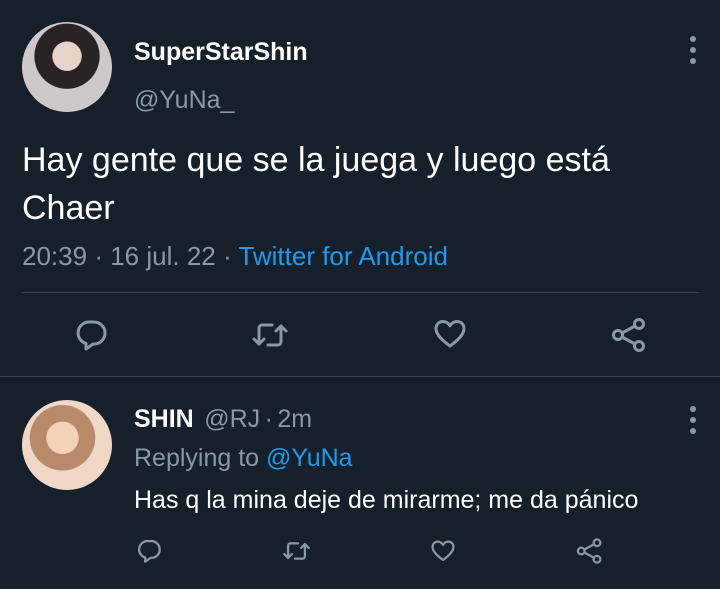 This screenshot has width=720, height=589. I want to click on tweet-source-link: Twitter for Android, so click(343, 256).